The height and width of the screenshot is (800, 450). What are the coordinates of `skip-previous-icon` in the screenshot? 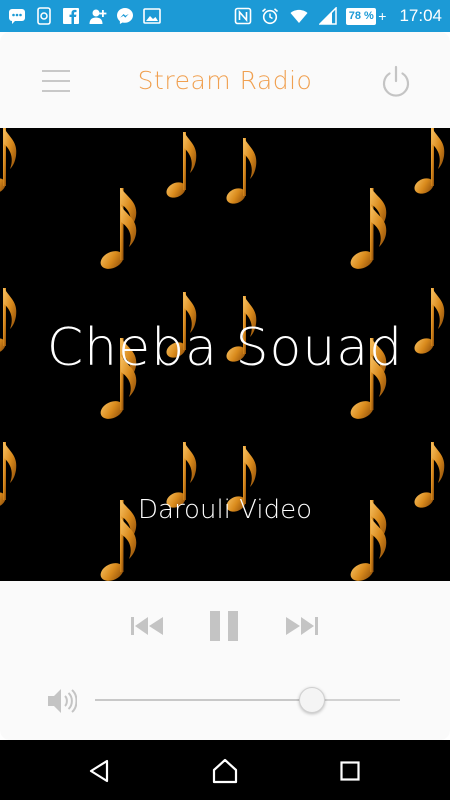 It's located at (147, 626).